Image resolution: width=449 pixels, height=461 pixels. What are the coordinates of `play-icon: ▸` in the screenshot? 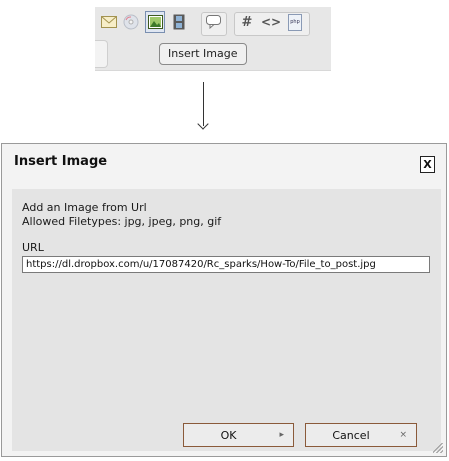 It's located at (281, 435).